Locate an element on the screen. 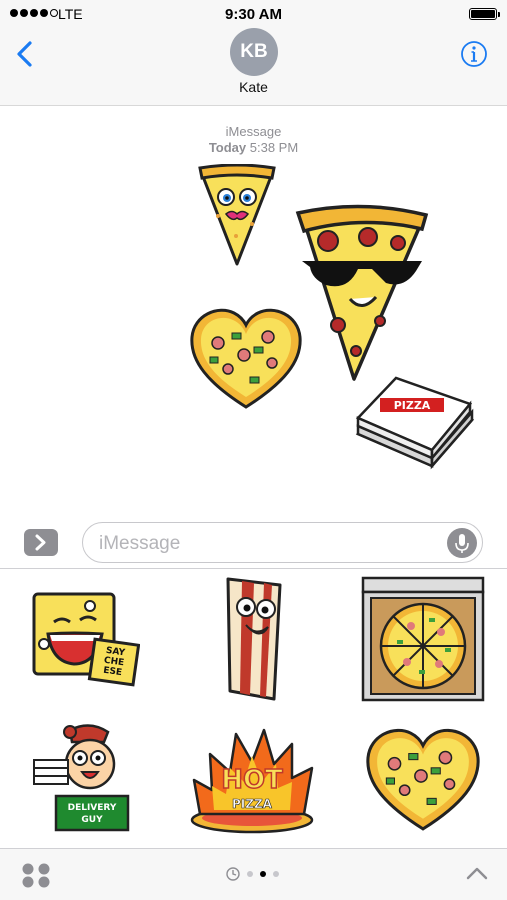 This screenshot has width=507, height=900. sticker-say-cheese: SAY CHE ESE is located at coordinates (84, 639).